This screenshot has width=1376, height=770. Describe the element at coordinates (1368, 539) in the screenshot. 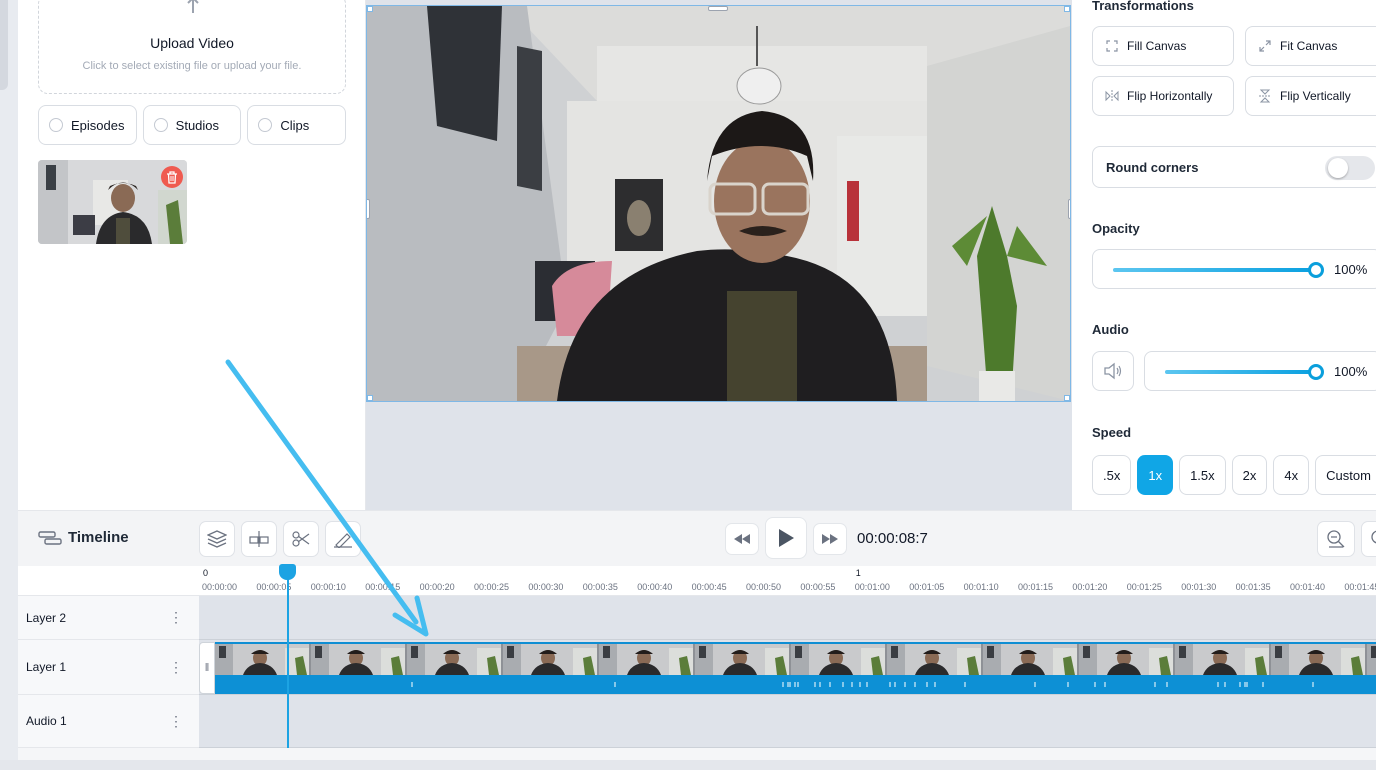

I see `zoom-in-button` at that location.